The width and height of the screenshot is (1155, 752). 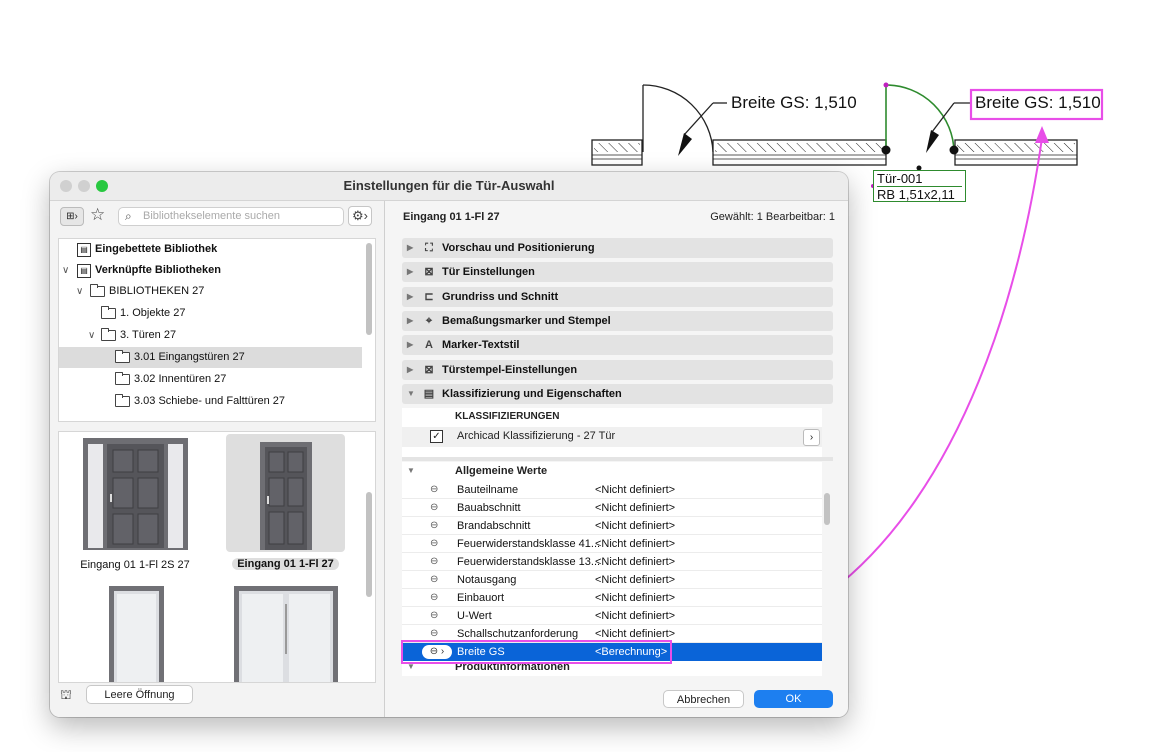 I want to click on ok-button: OK, so click(x=793, y=699).